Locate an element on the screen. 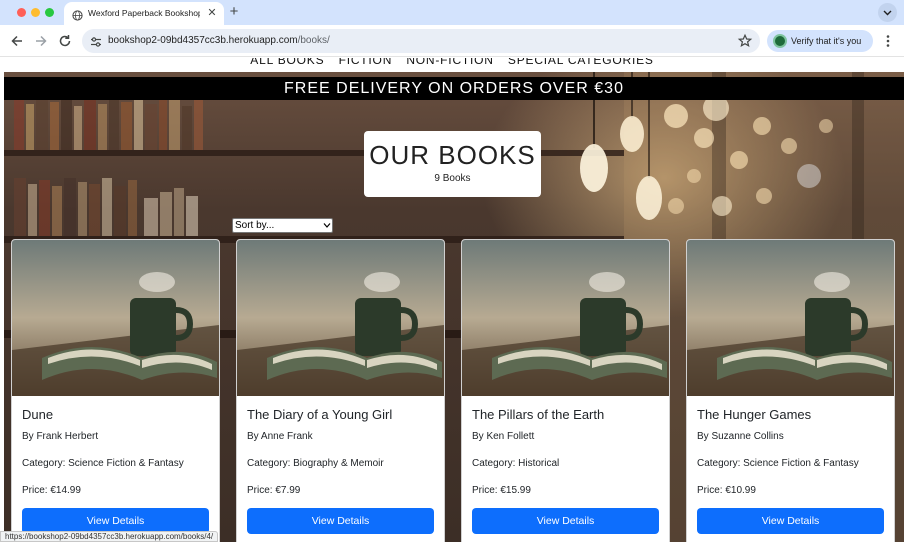 Image resolution: width=904 pixels, height=542 pixels. back-icon is located at coordinates (17, 41).